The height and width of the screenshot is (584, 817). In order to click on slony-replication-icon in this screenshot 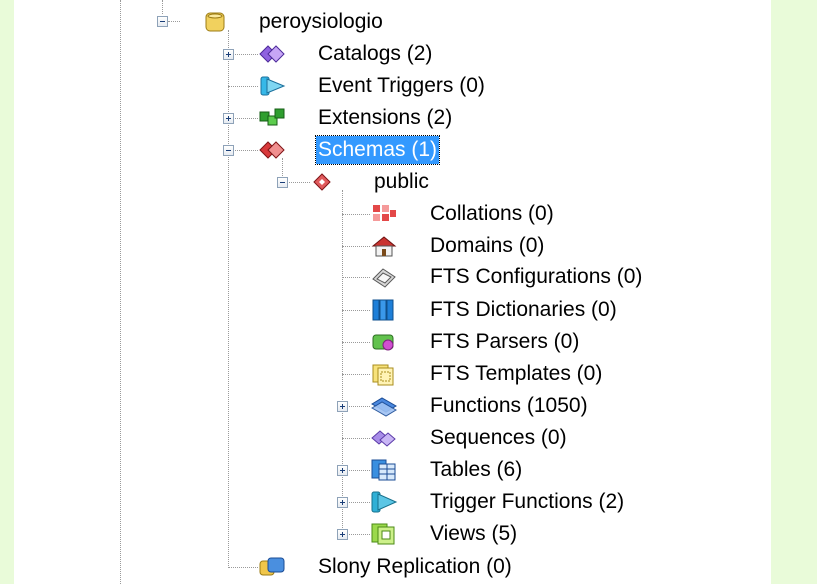, I will do `click(272, 567)`.